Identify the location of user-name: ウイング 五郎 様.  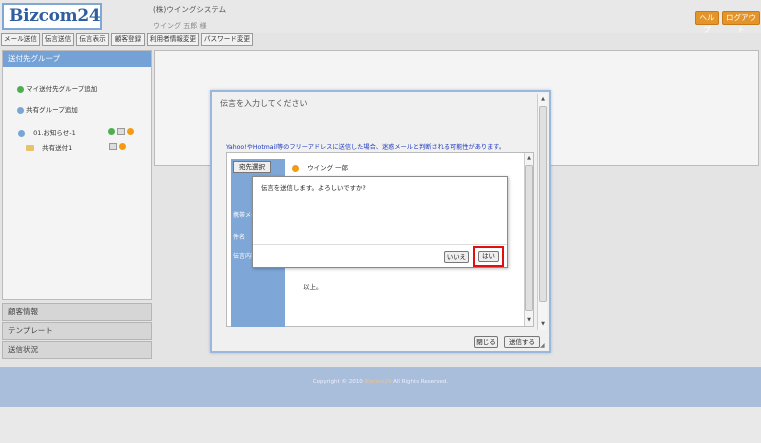
(180, 26).